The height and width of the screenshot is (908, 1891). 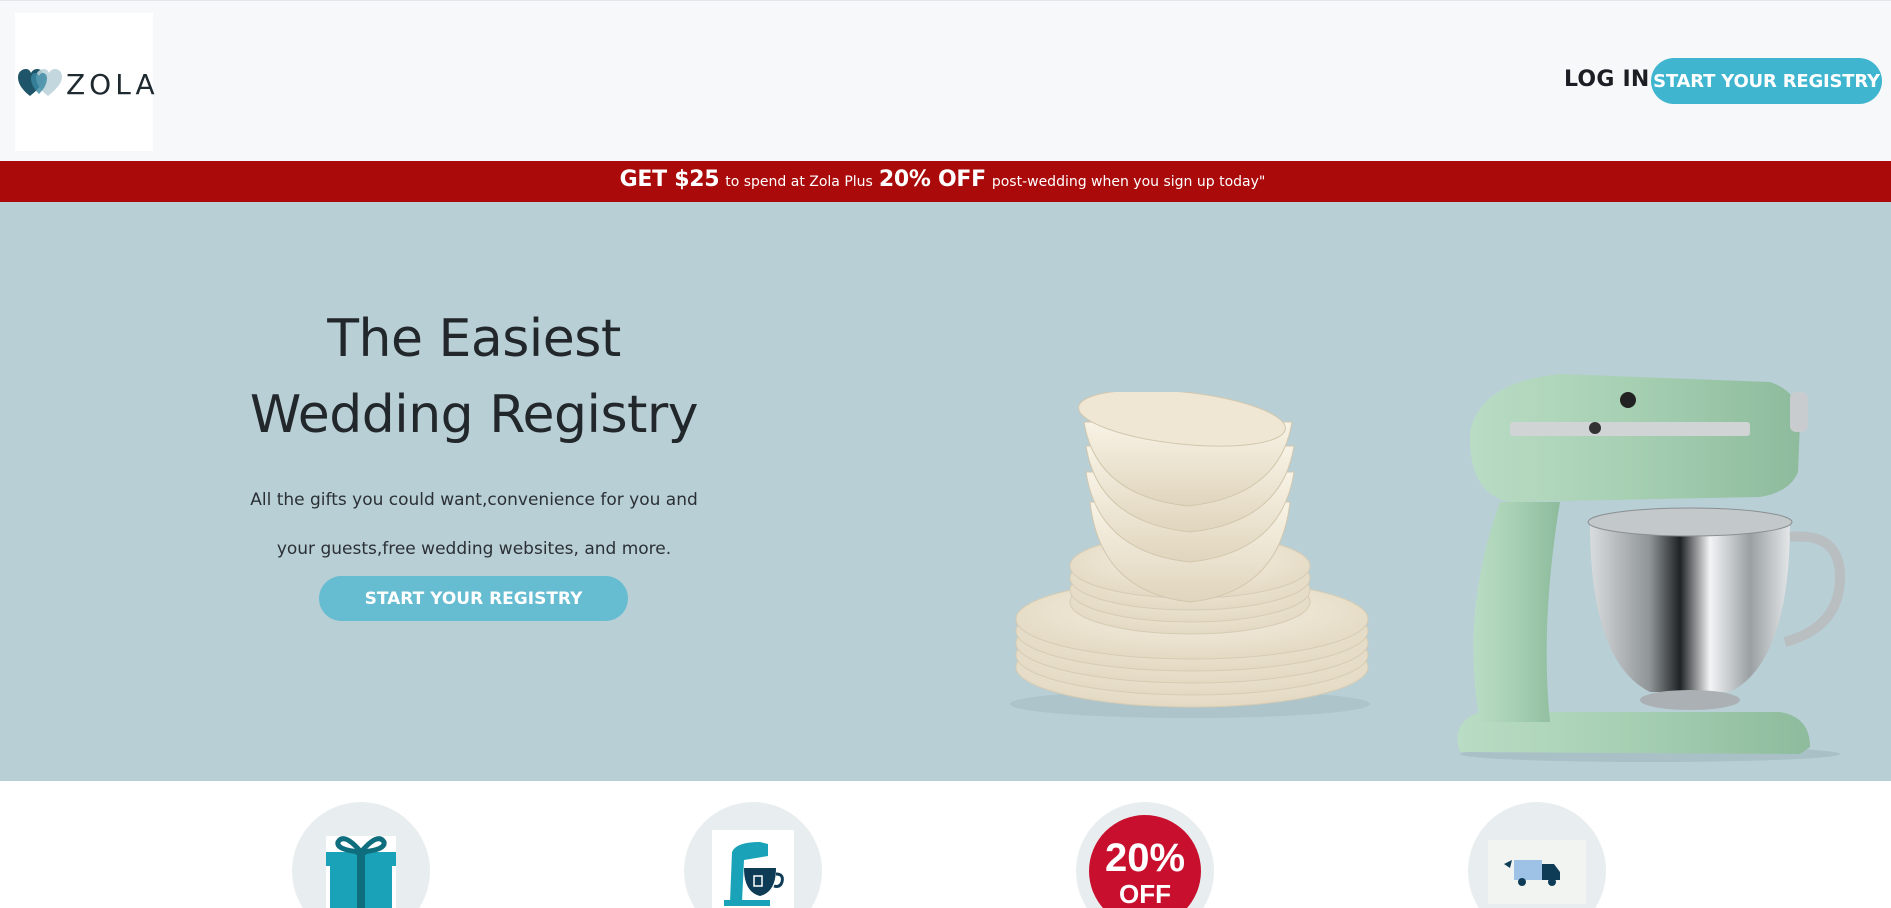 I want to click on feature-shipping, so click(x=1537, y=855).